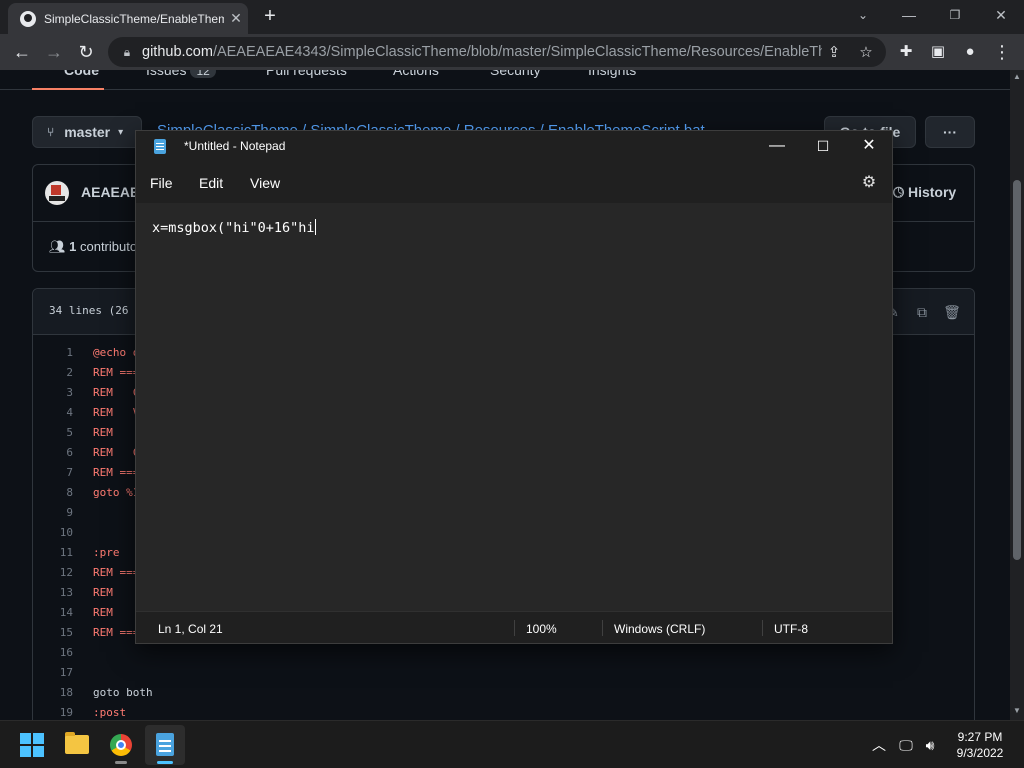  I want to click on line-source: @echo o, so click(116, 352).